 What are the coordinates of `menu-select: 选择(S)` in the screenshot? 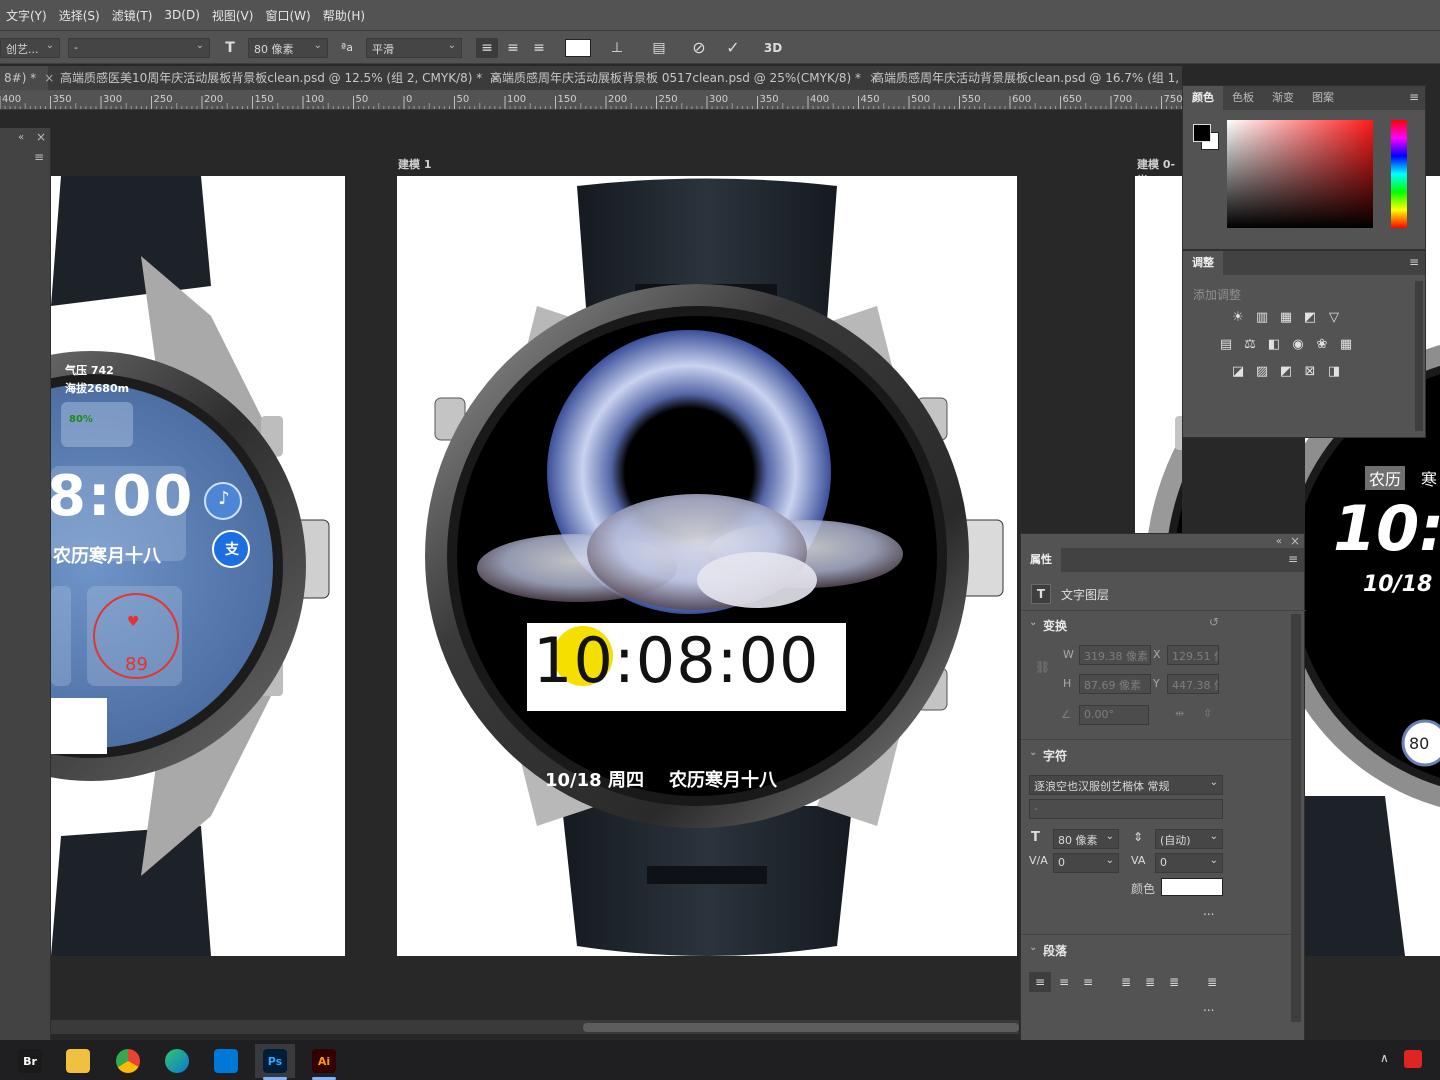 It's located at (79, 15).